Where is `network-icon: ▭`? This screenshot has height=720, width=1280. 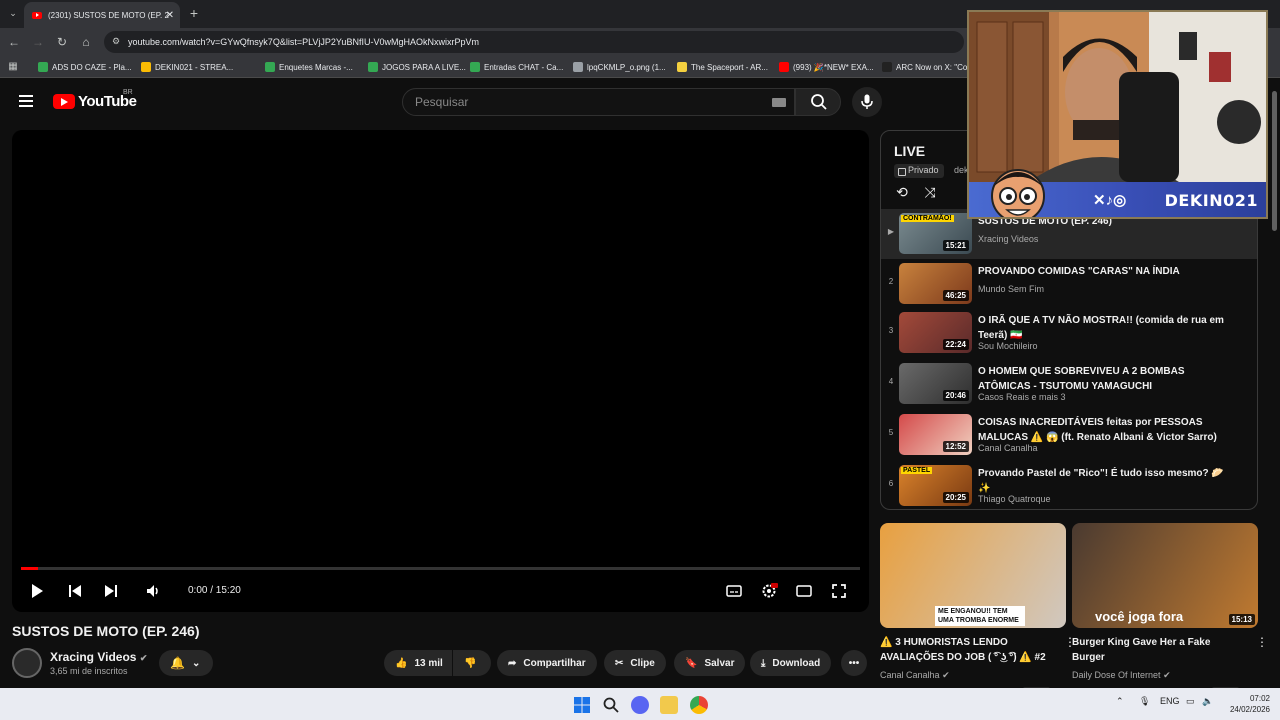
network-icon: ▭ is located at coordinates (1190, 701).